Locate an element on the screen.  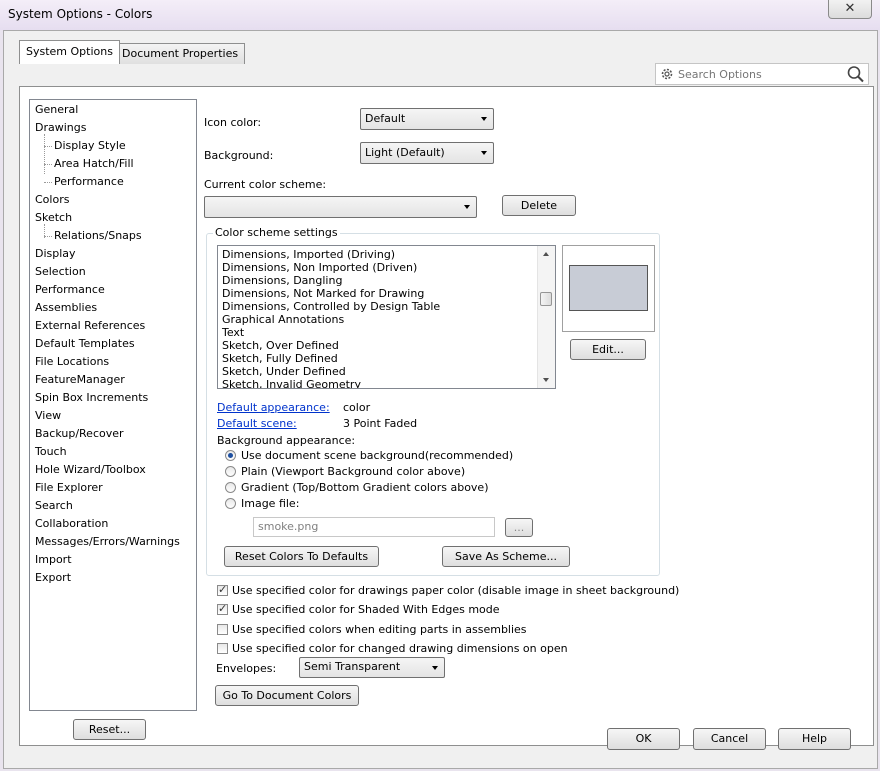
default-scene-link: Default scene: is located at coordinates (257, 423).